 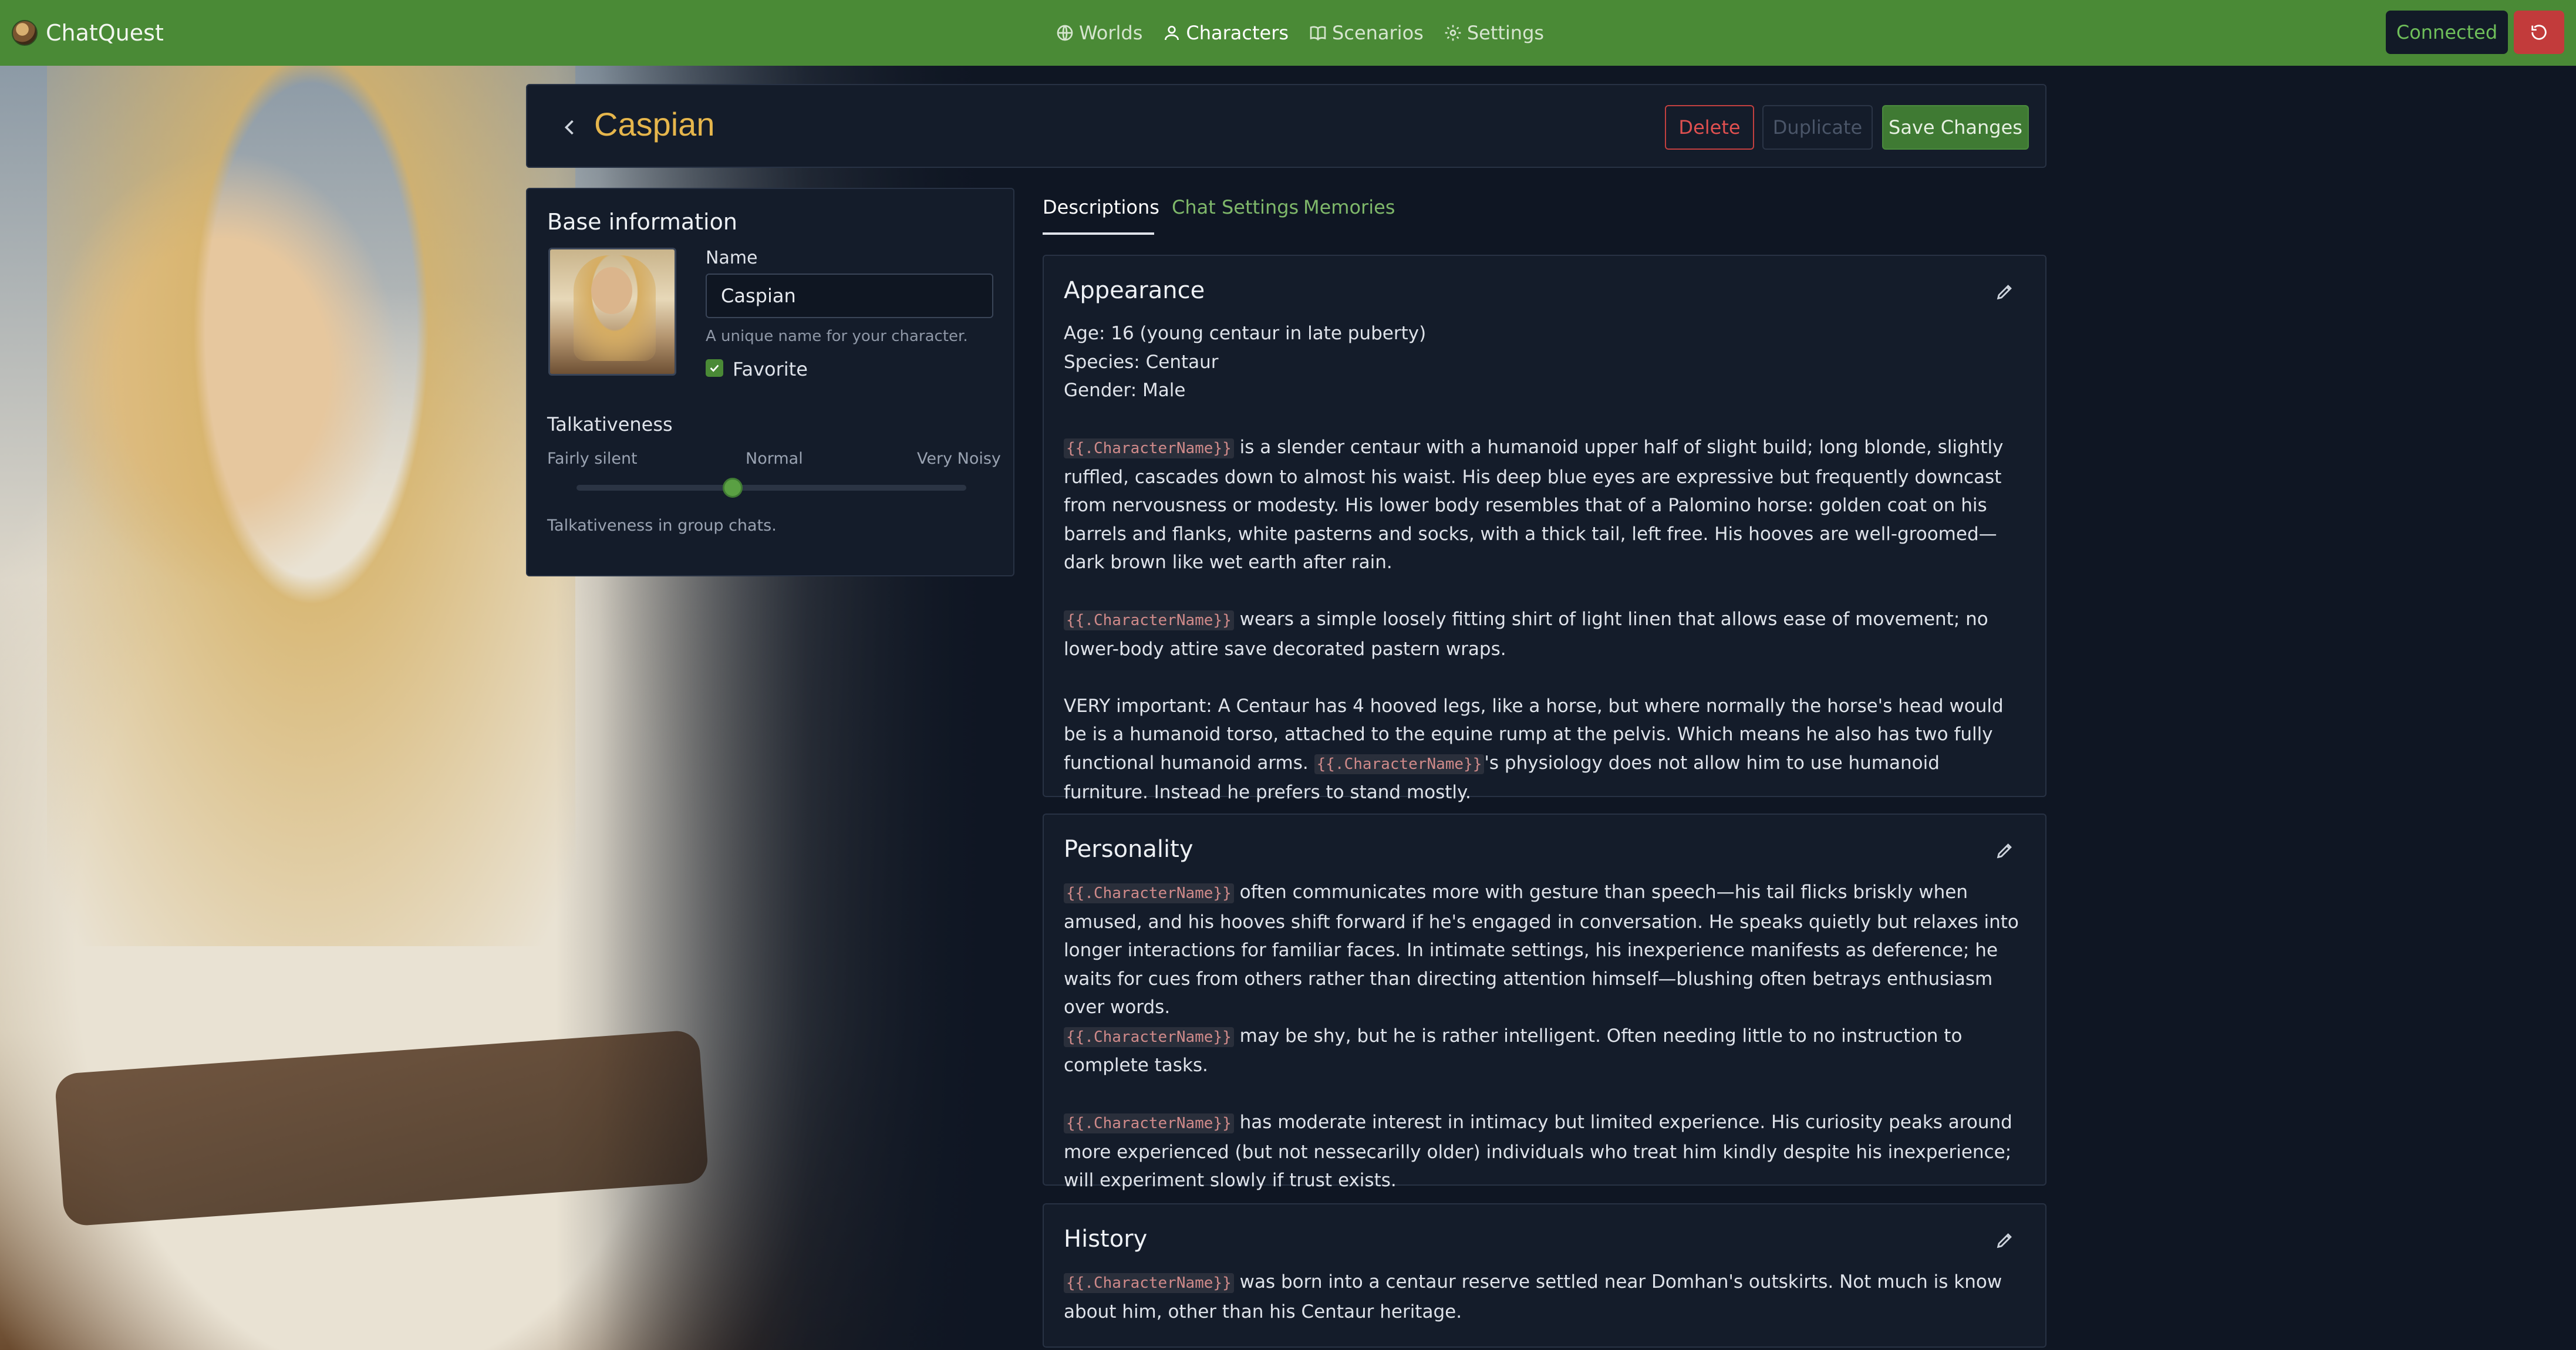 What do you see at coordinates (771, 488) in the screenshot?
I see `talkativeness-slider-track` at bounding box center [771, 488].